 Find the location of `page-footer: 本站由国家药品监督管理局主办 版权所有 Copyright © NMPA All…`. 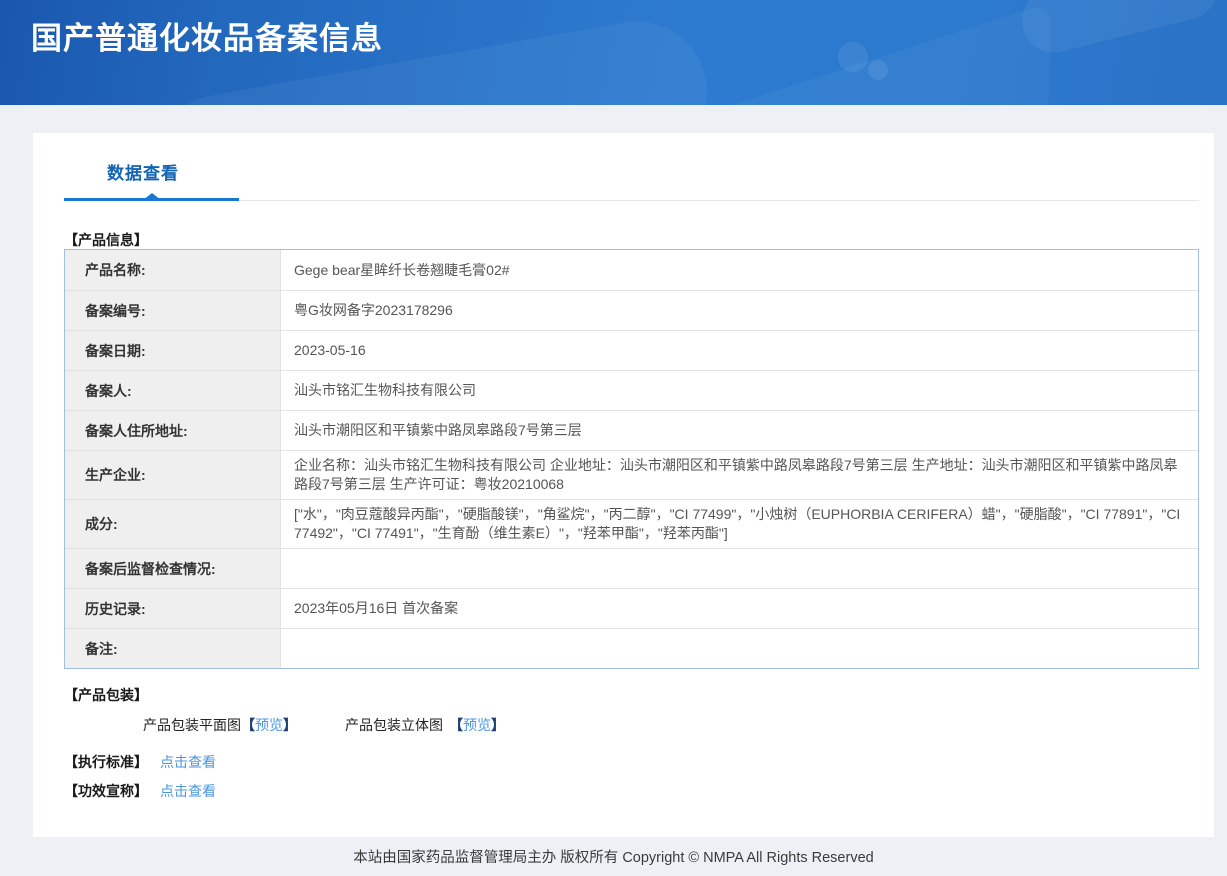

page-footer: 本站由国家药品监督管理局主办 版权所有 Copyright © NMPA All… is located at coordinates (613, 856).